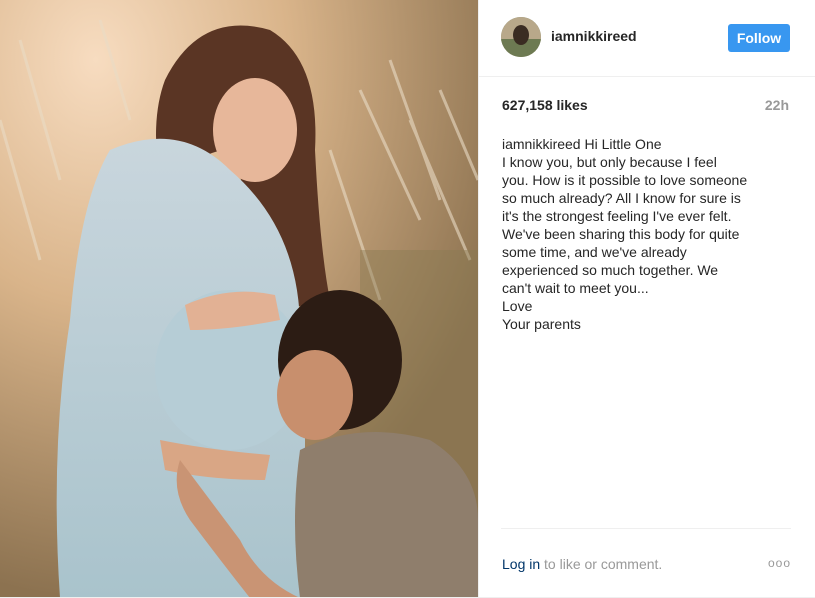 This screenshot has width=815, height=598. I want to click on caption-line: so much already? All I know for sure is, so click(621, 198).